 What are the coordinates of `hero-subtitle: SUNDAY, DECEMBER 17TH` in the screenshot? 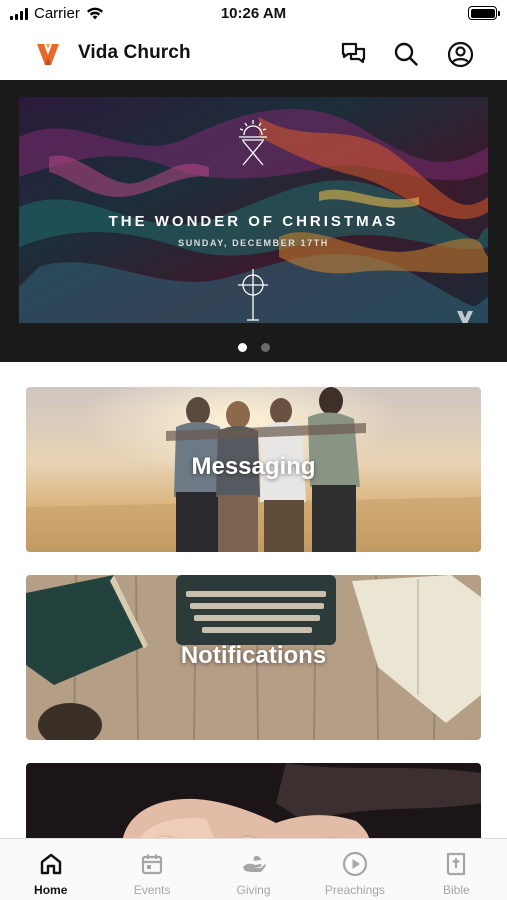 It's located at (253, 243).